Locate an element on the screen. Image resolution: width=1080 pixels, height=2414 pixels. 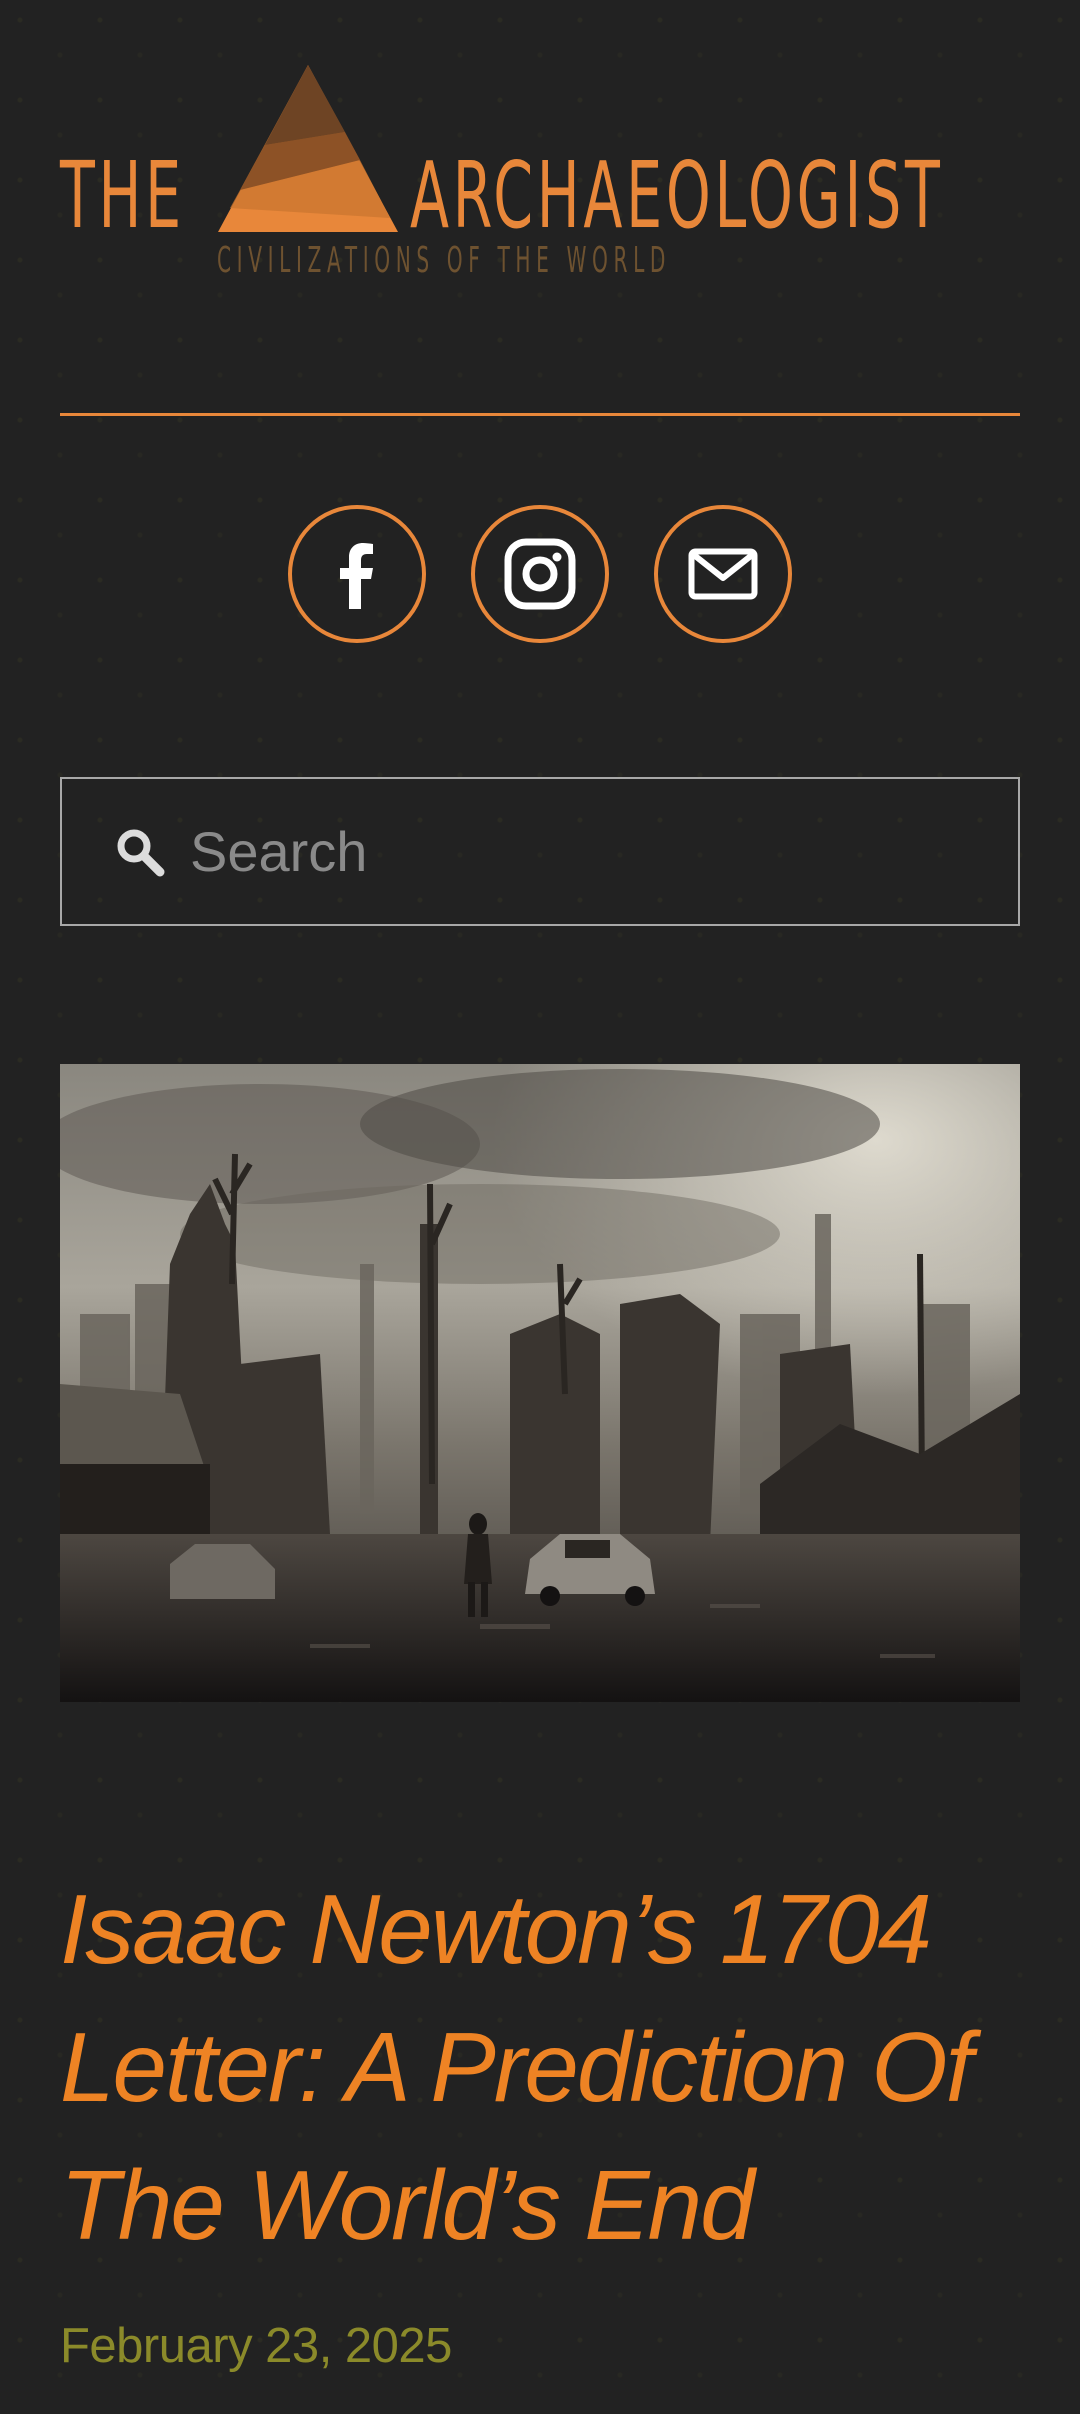
facebook-icon is located at coordinates (356, 576).